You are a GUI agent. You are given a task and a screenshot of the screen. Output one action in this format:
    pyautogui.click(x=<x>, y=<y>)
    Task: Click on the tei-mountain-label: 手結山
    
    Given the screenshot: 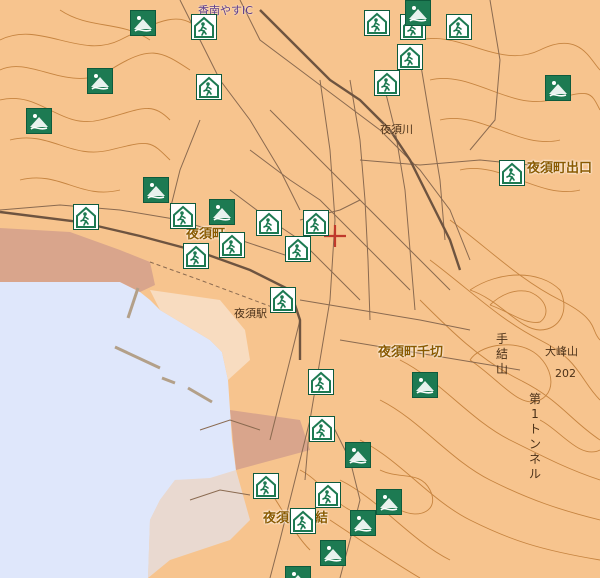 What is the action you would take?
    pyautogui.click(x=501, y=354)
    